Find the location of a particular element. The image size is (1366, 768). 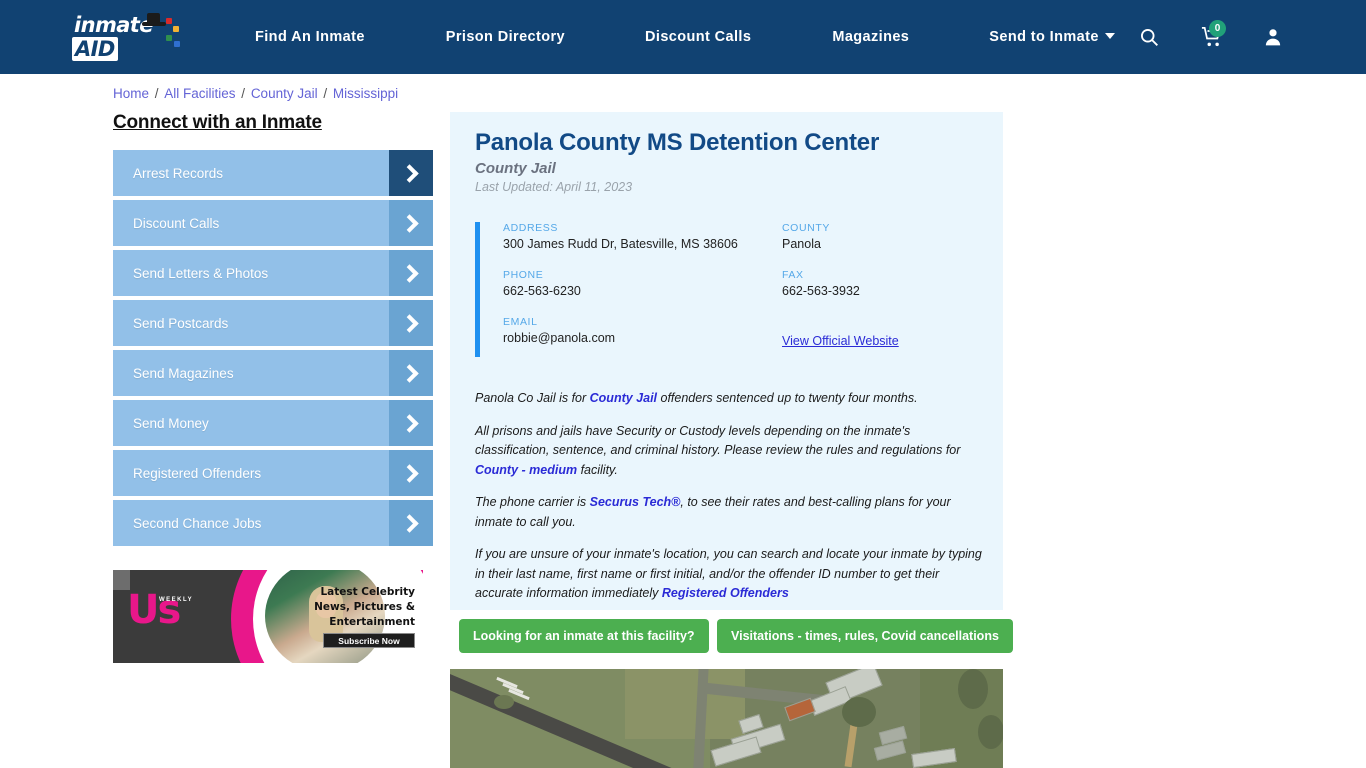

sidebar-item-label: Send Postcards is located at coordinates (181, 323).